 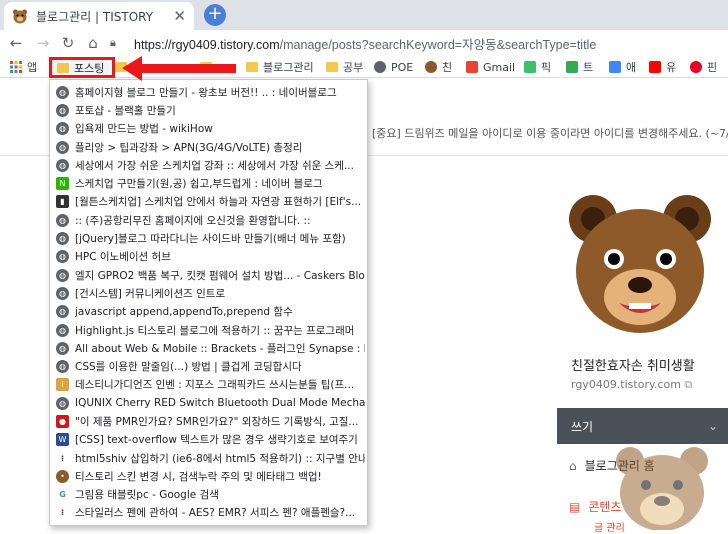 I want to click on browser-tab: 블로그관리 | TISTORY ✕, so click(x=99, y=16).